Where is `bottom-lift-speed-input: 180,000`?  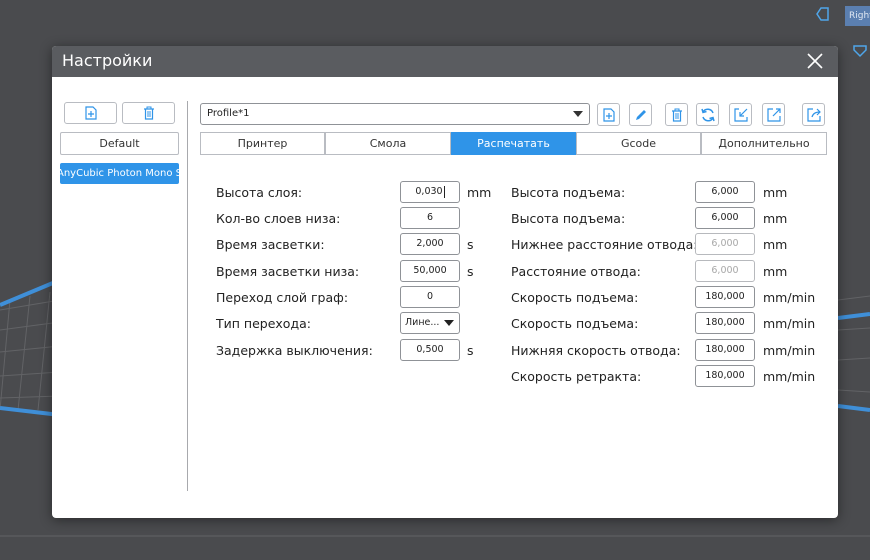
bottom-lift-speed-input: 180,000 is located at coordinates (725, 323).